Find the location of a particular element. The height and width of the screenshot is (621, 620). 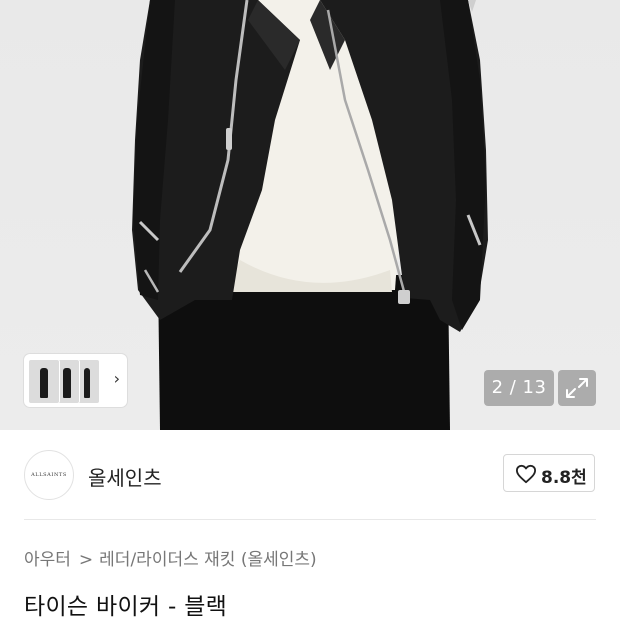

brand-name-link: 올세인츠 is located at coordinates (125, 476).